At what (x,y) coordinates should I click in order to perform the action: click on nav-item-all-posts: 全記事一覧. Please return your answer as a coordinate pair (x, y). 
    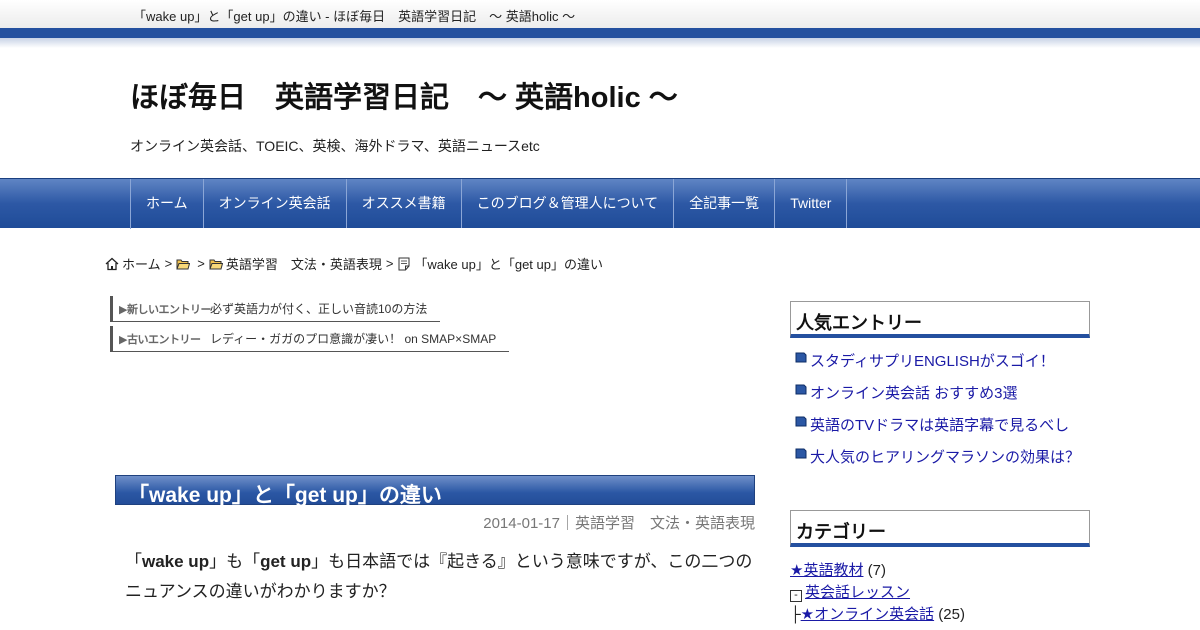
    Looking at the image, I should click on (725, 203).